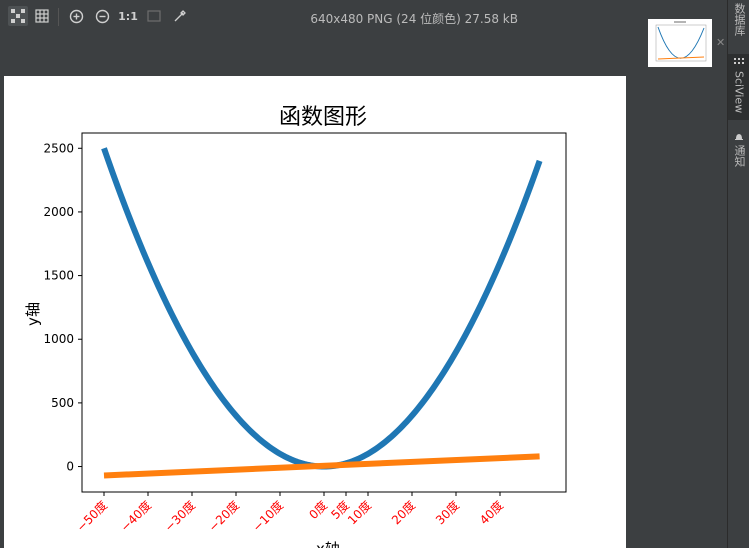  Describe the element at coordinates (720, 42) in the screenshot. I see `close-icon: ✕` at that location.